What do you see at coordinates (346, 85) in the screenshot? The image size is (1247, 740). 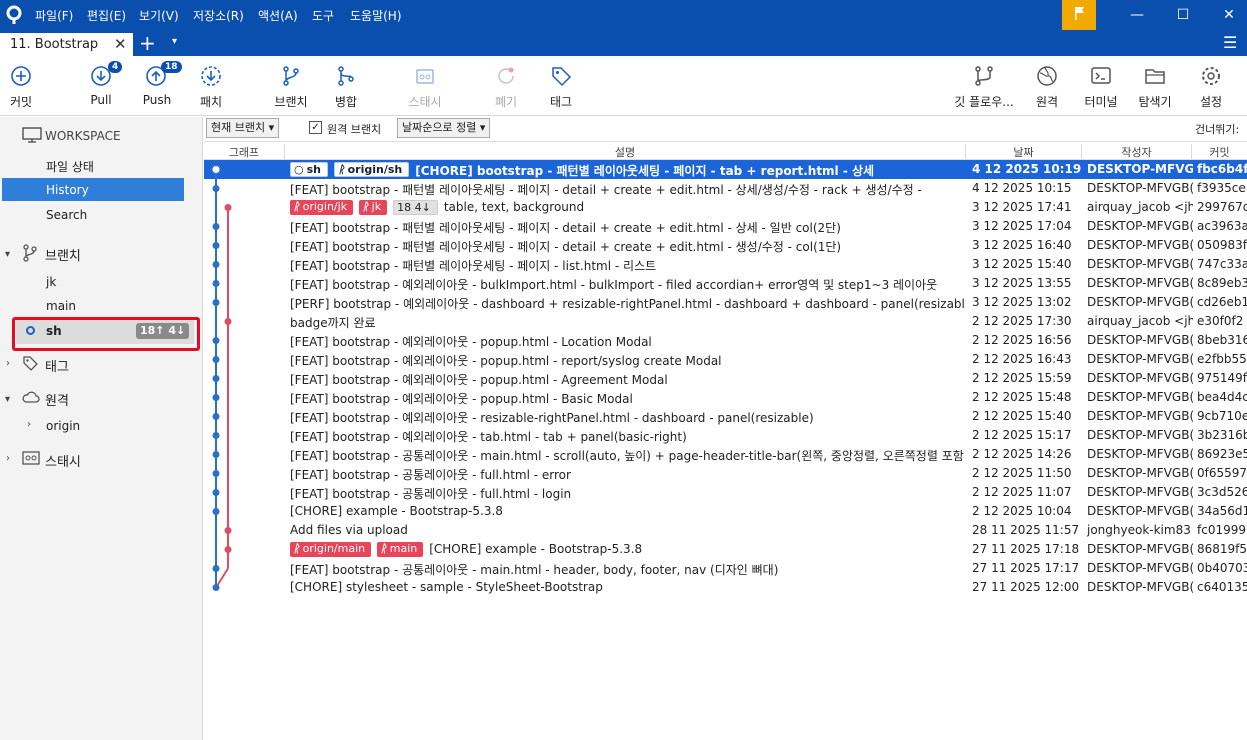 I see `merge-button: 병합` at bounding box center [346, 85].